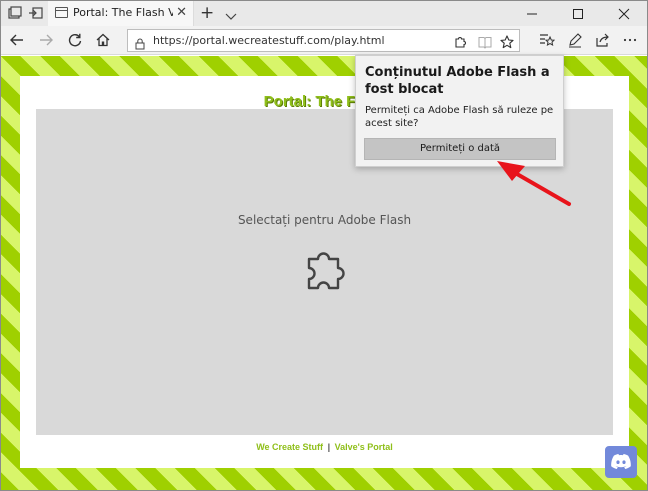 The image size is (648, 491). Describe the element at coordinates (457, 81) in the screenshot. I see `popup-title: Conținutul Adobe Flash a fost blocat` at that location.